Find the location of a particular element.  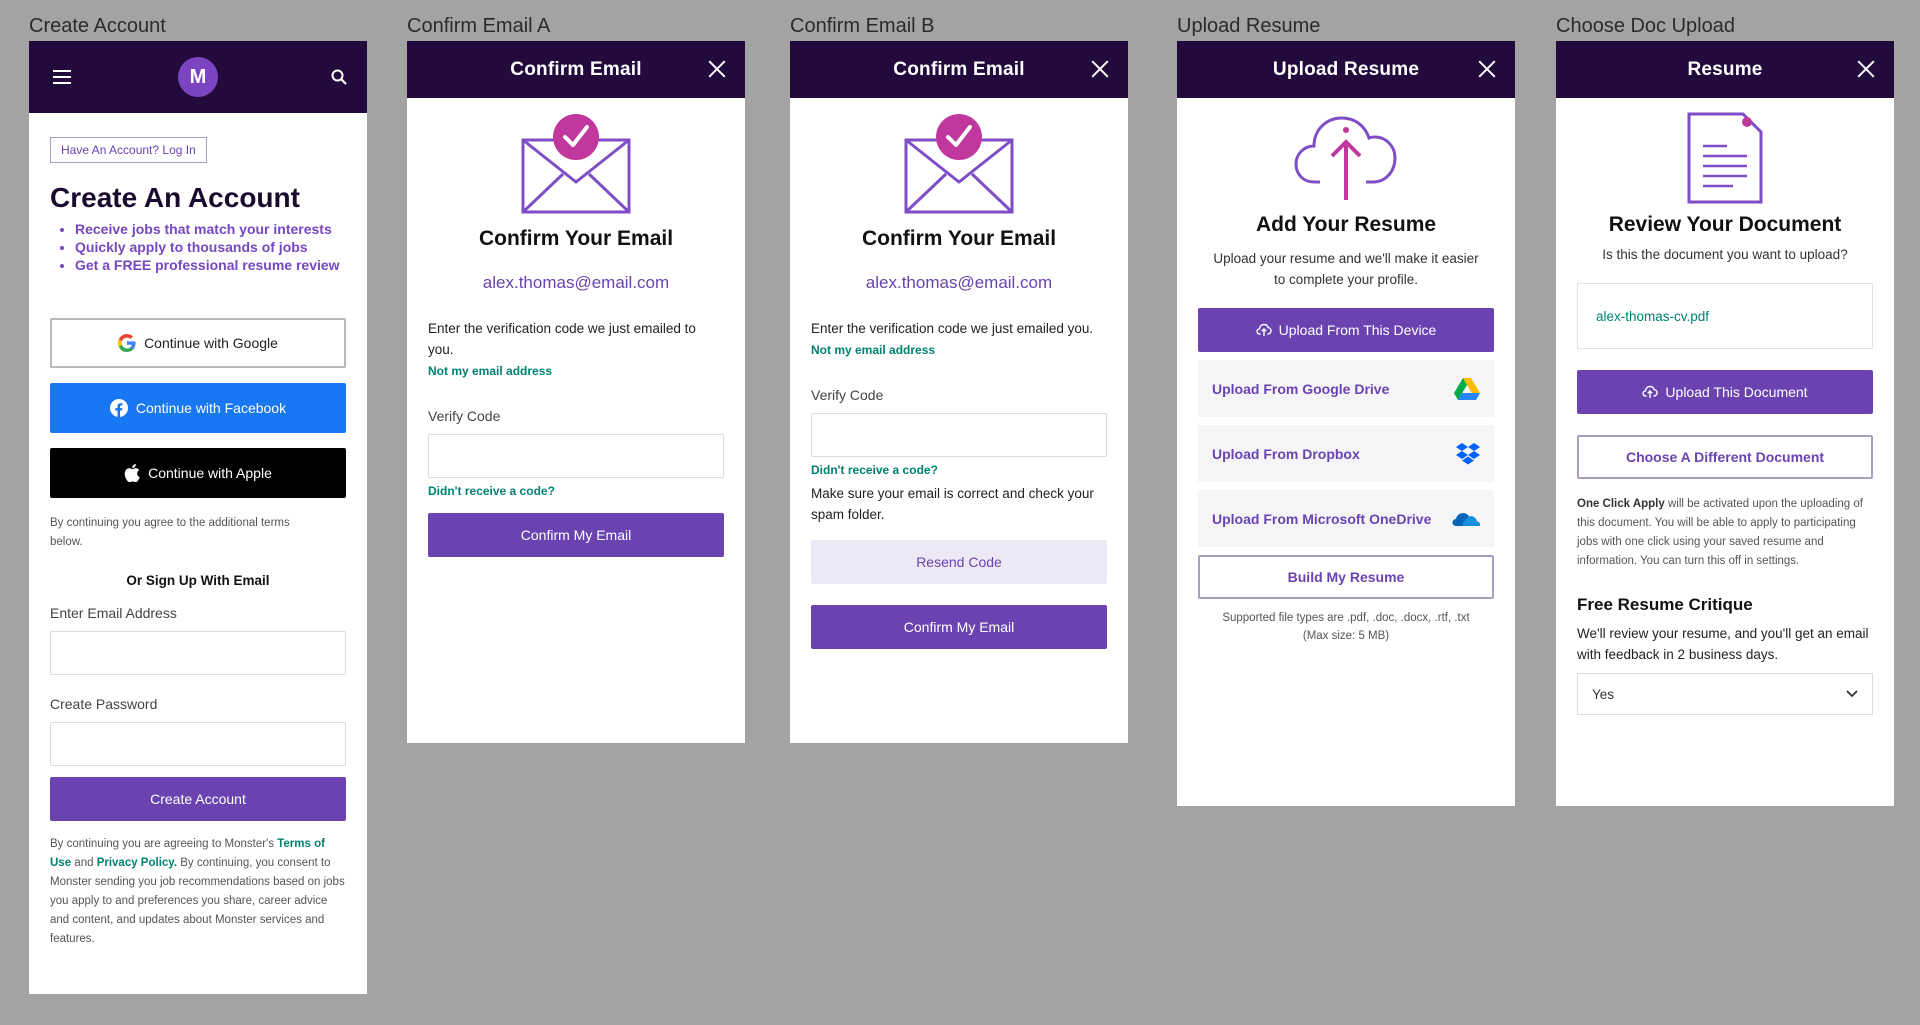

dropbox-icon is located at coordinates (1468, 453).